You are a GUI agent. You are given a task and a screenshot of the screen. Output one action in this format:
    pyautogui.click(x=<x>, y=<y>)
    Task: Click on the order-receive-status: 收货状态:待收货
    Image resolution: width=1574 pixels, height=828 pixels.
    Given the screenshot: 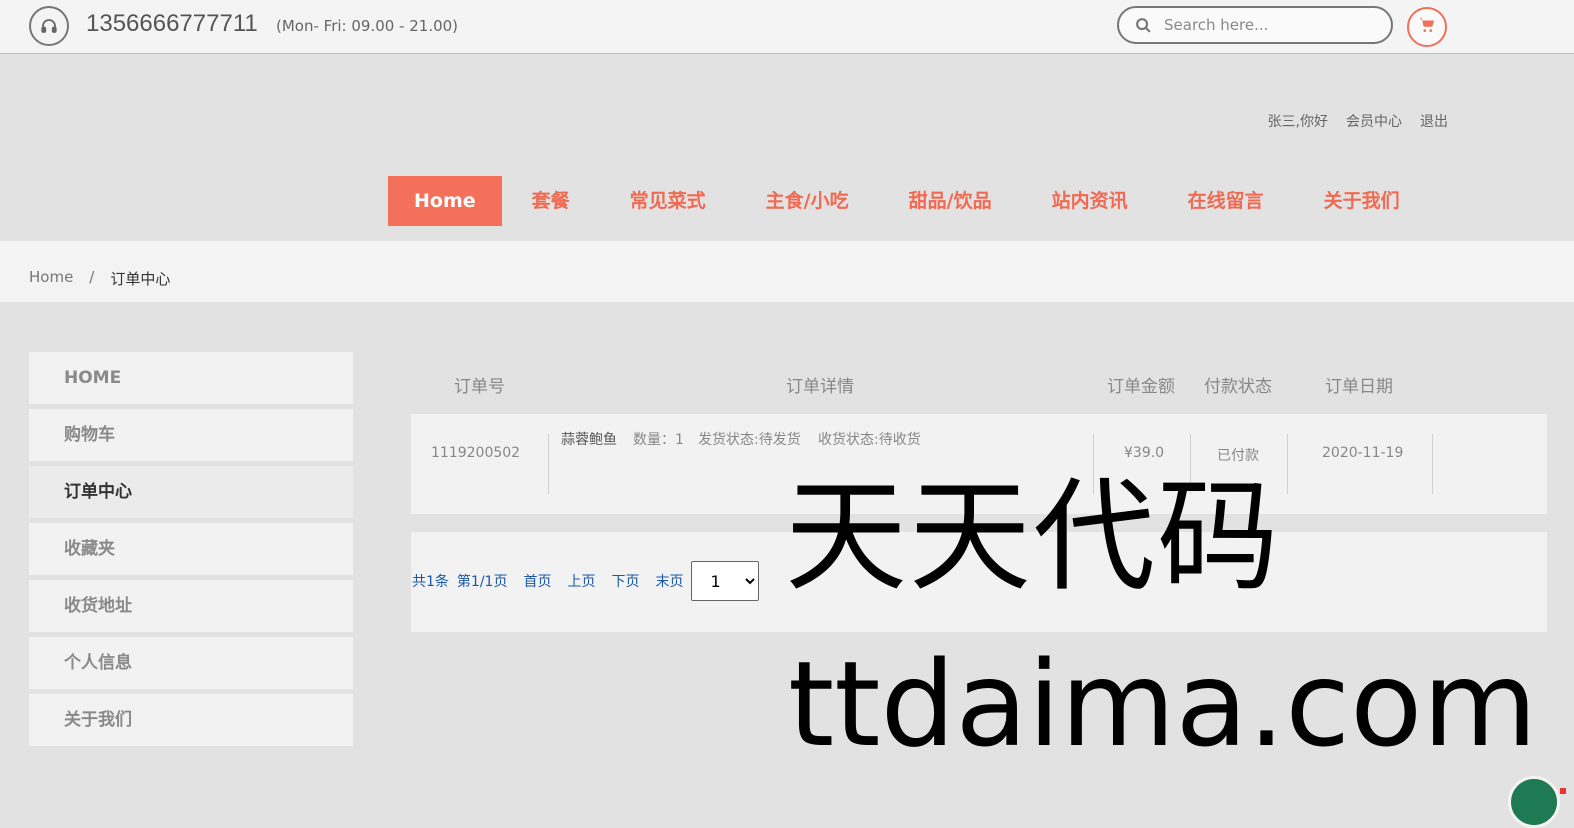 What is the action you would take?
    pyautogui.click(x=869, y=440)
    